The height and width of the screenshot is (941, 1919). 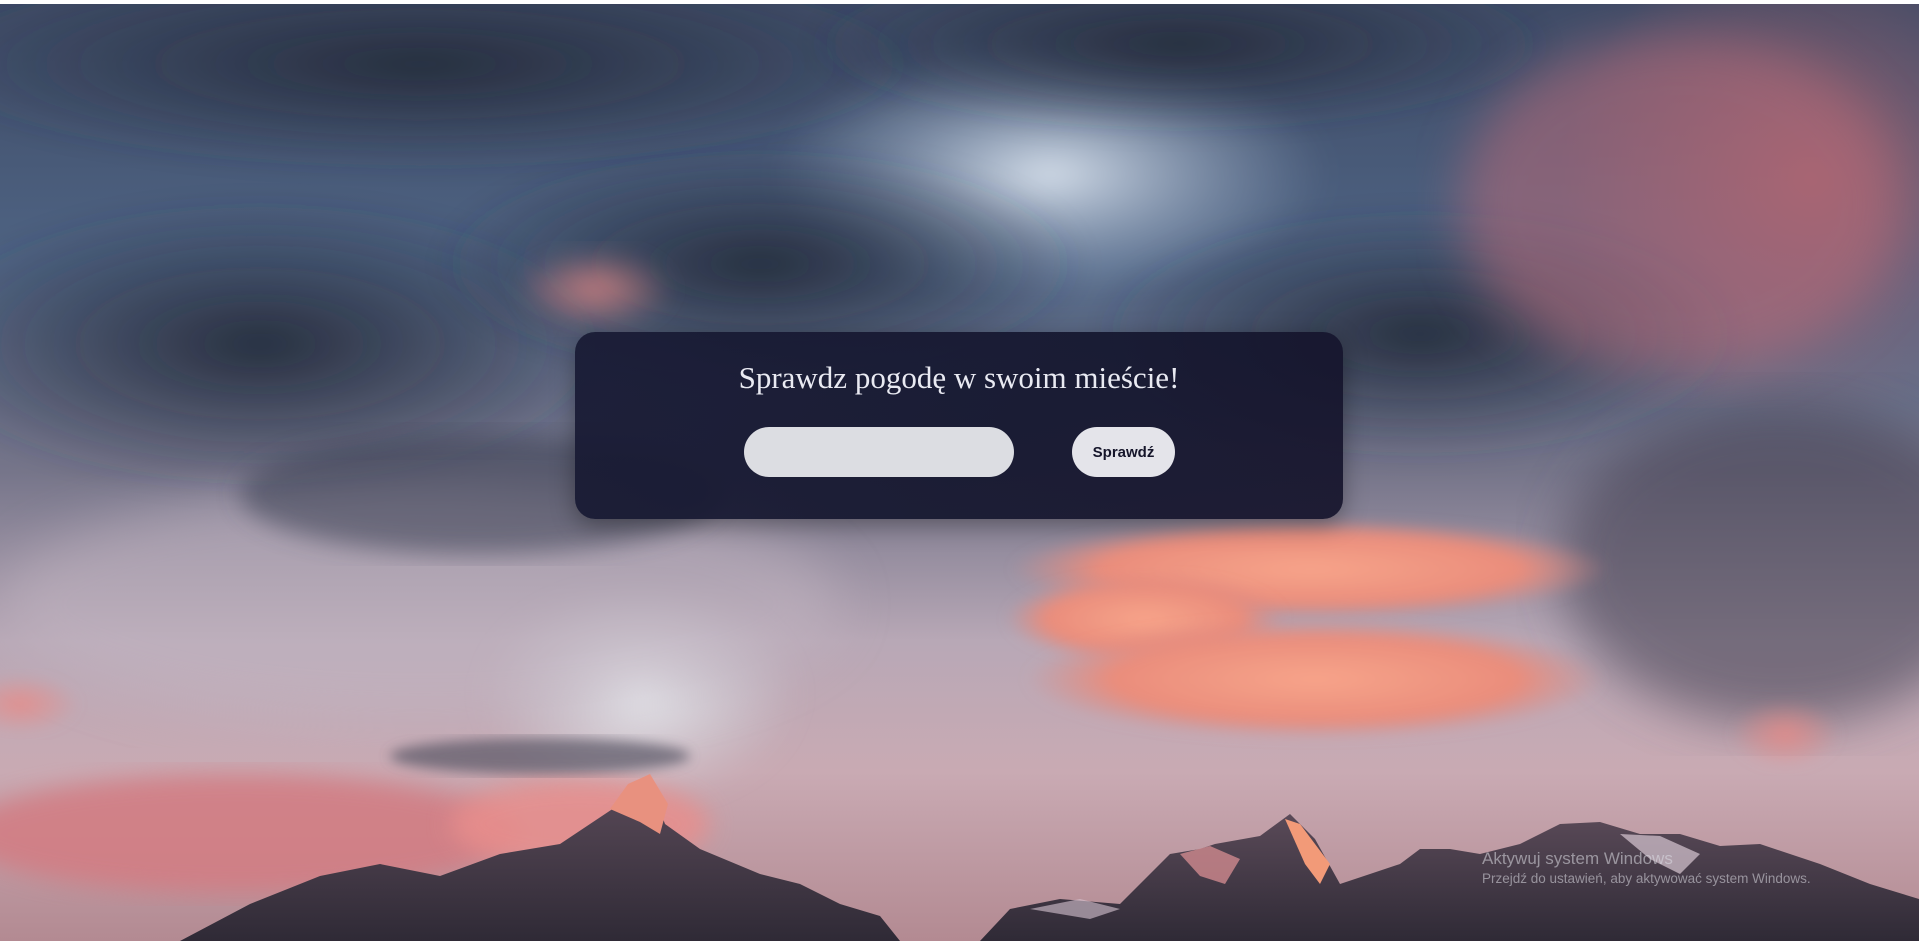 What do you see at coordinates (959, 425) in the screenshot?
I see `weather-search-panel: Sprawdz pogodę w swoim mieście! Sprawdź` at bounding box center [959, 425].